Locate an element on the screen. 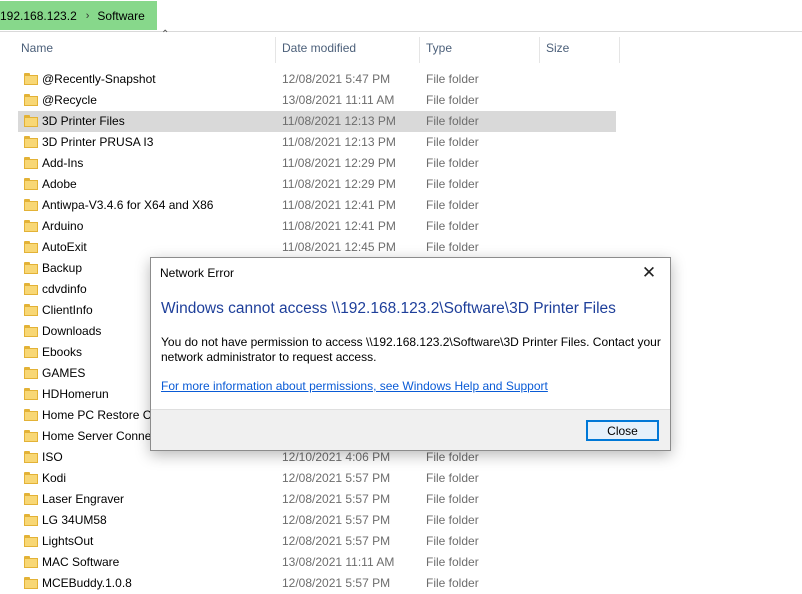 This screenshot has width=802, height=594. column-header-size-label: Size is located at coordinates (558, 48).